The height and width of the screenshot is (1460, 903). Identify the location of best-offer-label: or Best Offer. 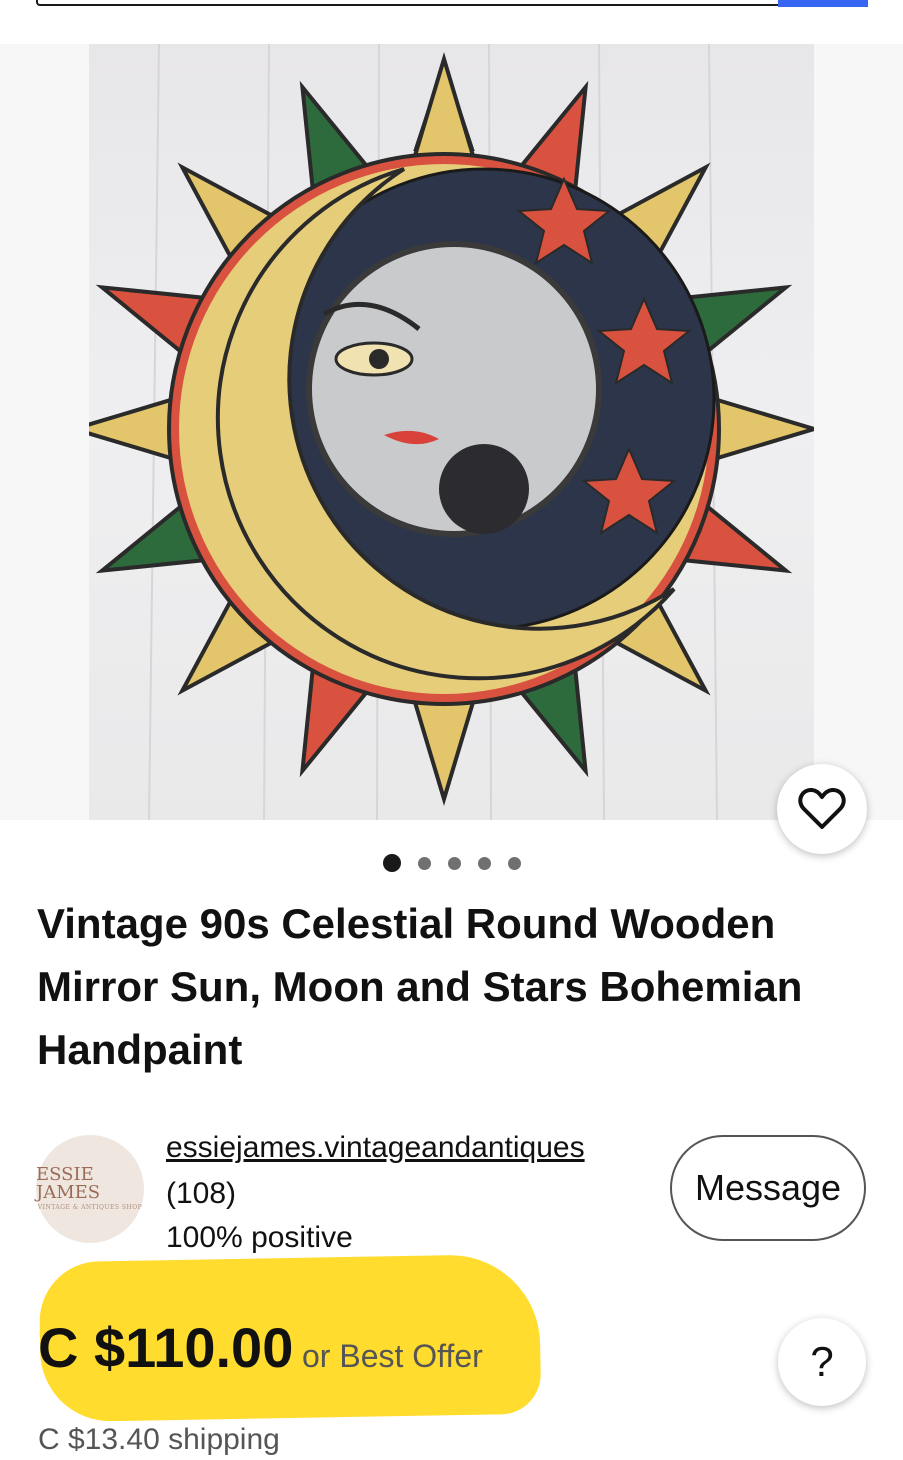
(392, 1356).